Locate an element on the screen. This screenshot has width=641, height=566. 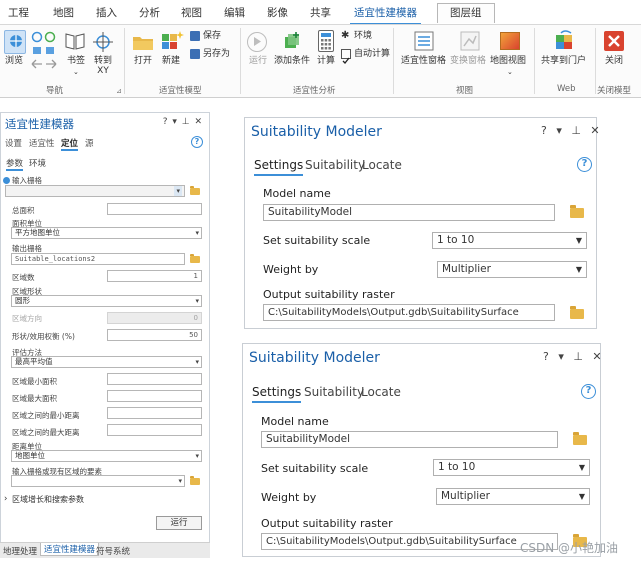
tab-analysis: 分析 is located at coordinates (149, 12).